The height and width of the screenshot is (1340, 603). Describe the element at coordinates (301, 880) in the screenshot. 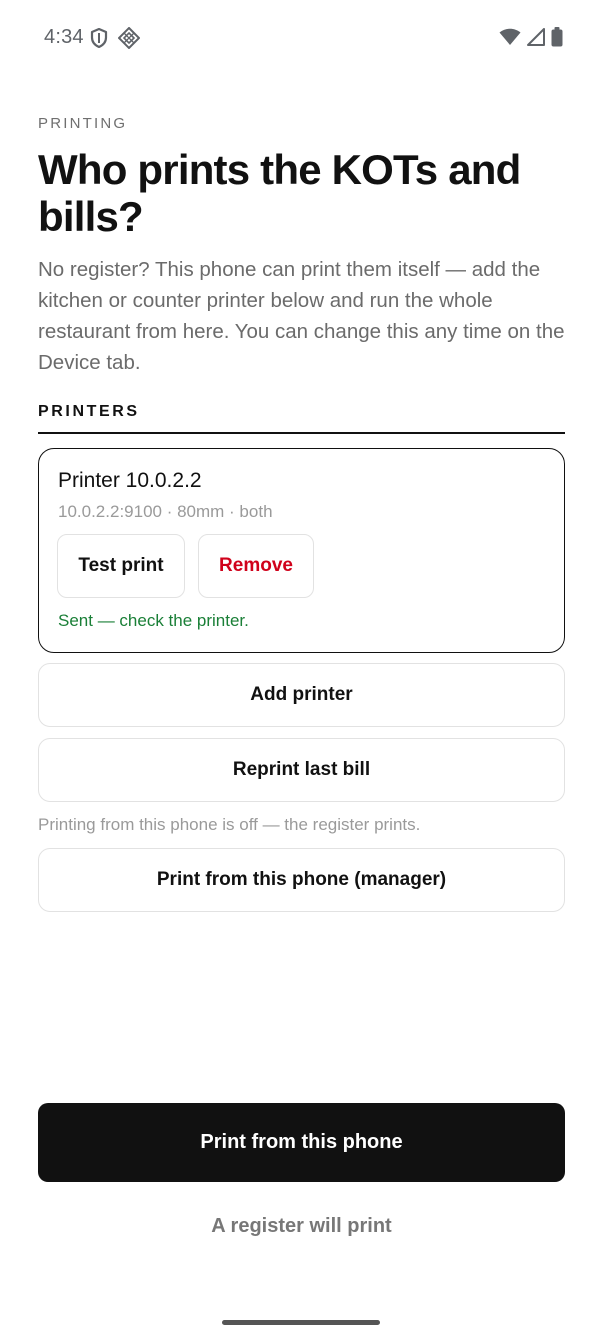

I see `print-from-phone-manager-button: Print from this phone (manager)` at that location.